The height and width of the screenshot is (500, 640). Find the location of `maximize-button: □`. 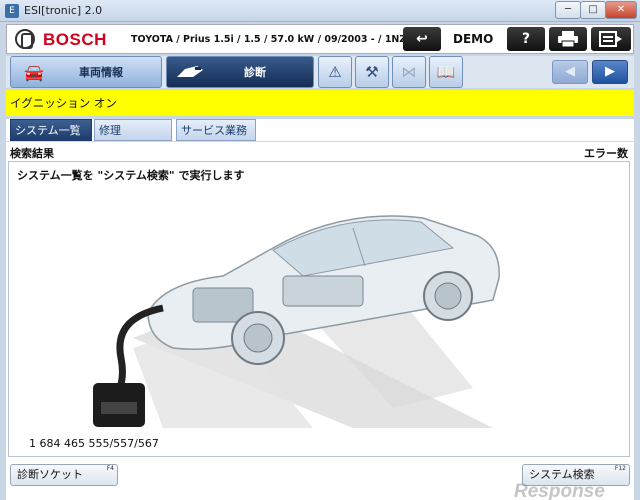

maximize-button: □ is located at coordinates (593, 10).